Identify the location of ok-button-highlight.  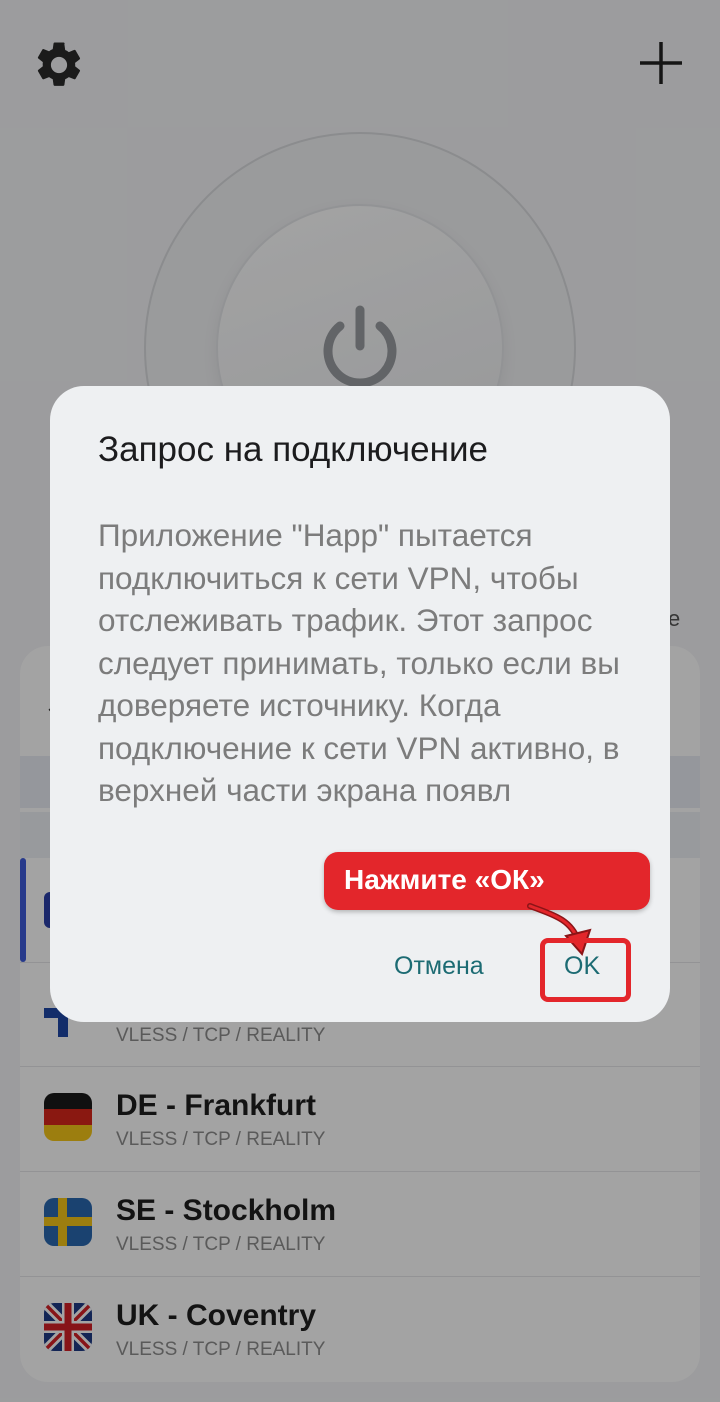
(585, 970).